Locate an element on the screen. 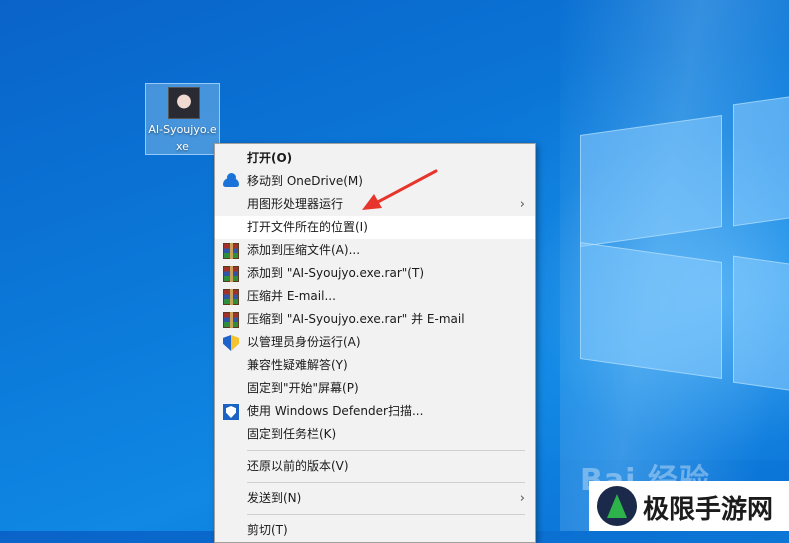 The image size is (789, 543). menu-item-label: 添加到 "AI-Syoujyo.exe.rar"(T) is located at coordinates (335, 273).